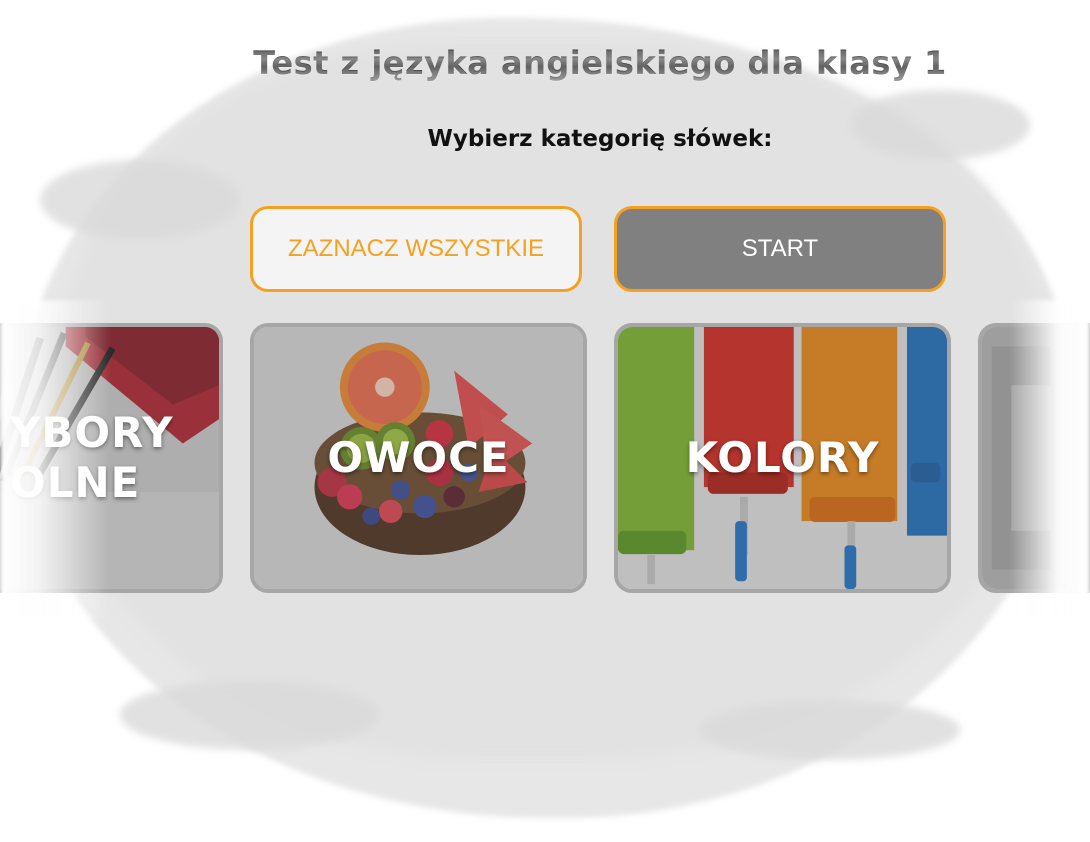 This screenshot has width=1090, height=842. What do you see at coordinates (545, 63) in the screenshot?
I see `page-title: Test z języka angielskiego dla klasy 1` at bounding box center [545, 63].